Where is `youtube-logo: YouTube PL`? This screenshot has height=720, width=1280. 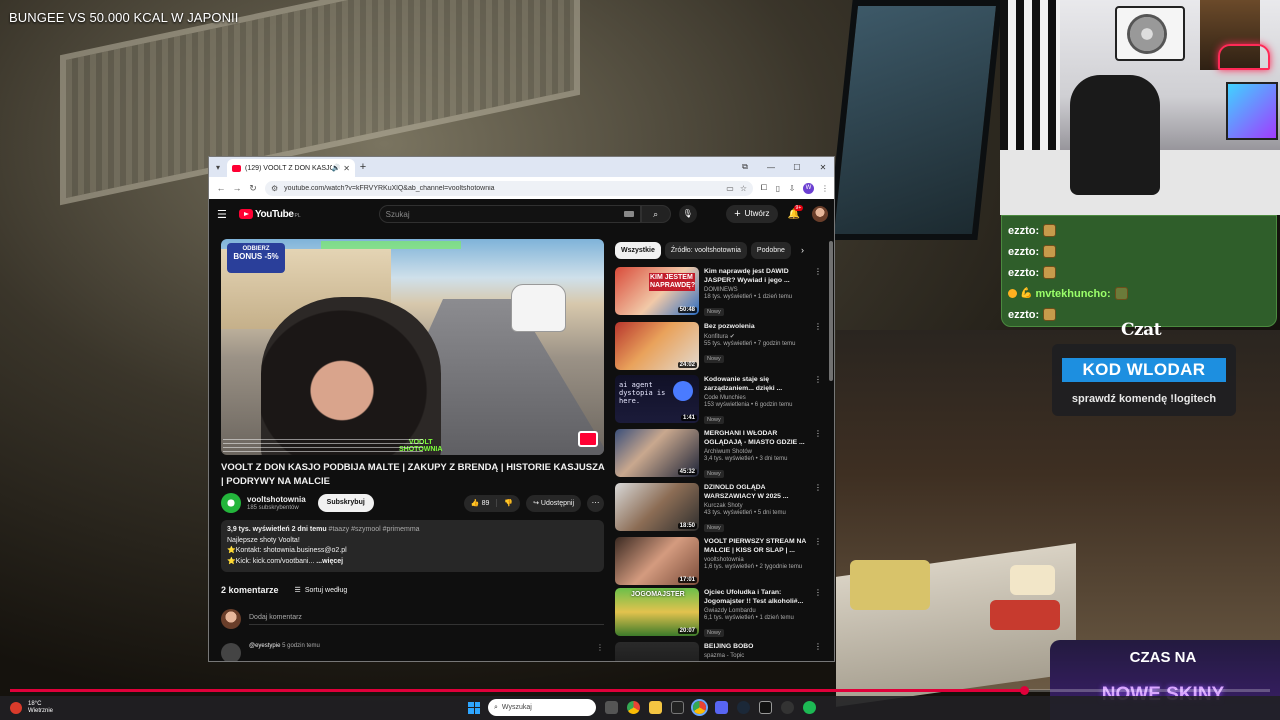 youtube-logo: YouTube PL is located at coordinates (270, 214).